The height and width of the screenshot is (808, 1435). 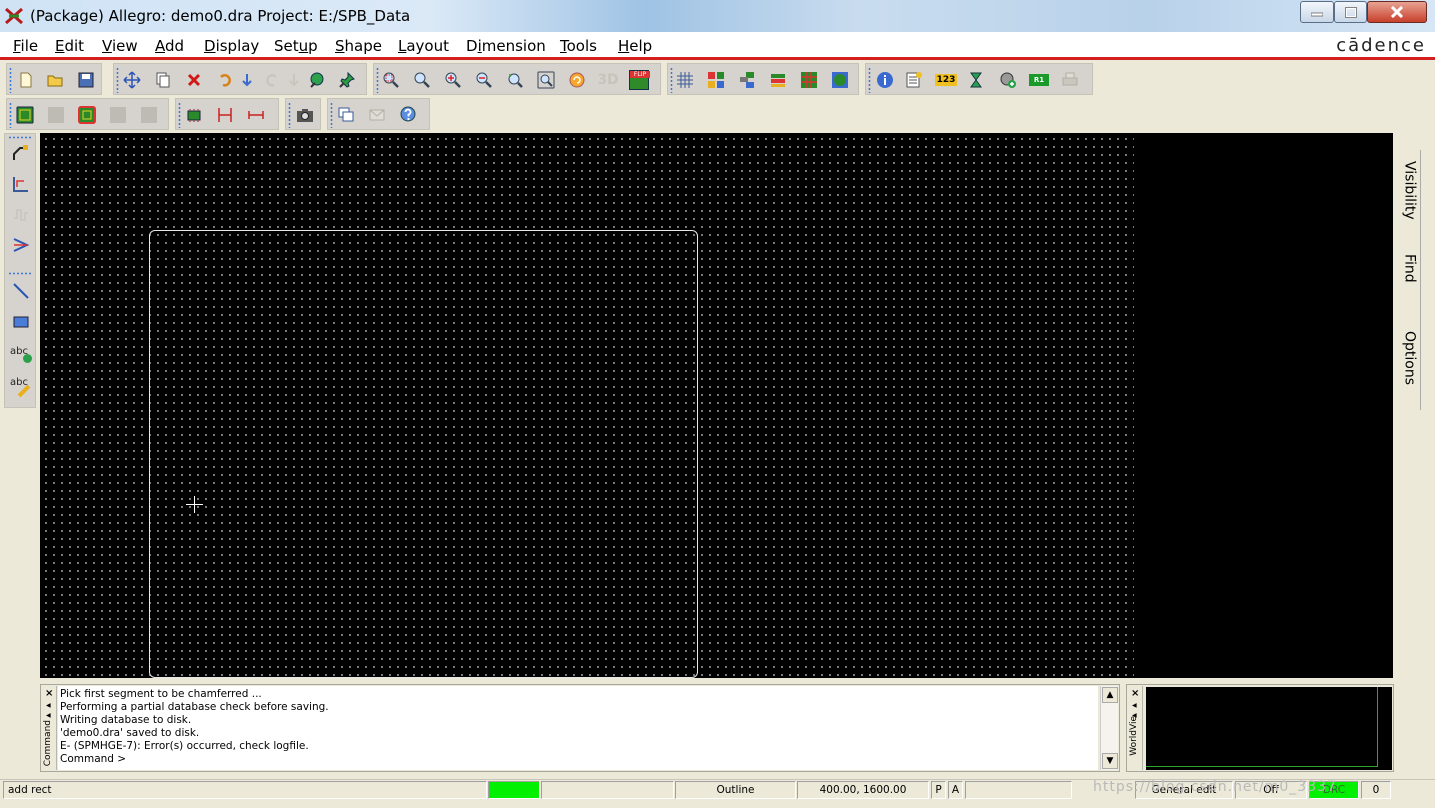 I want to click on console-scrollbar: ▲ ▼, so click(x=1109, y=728).